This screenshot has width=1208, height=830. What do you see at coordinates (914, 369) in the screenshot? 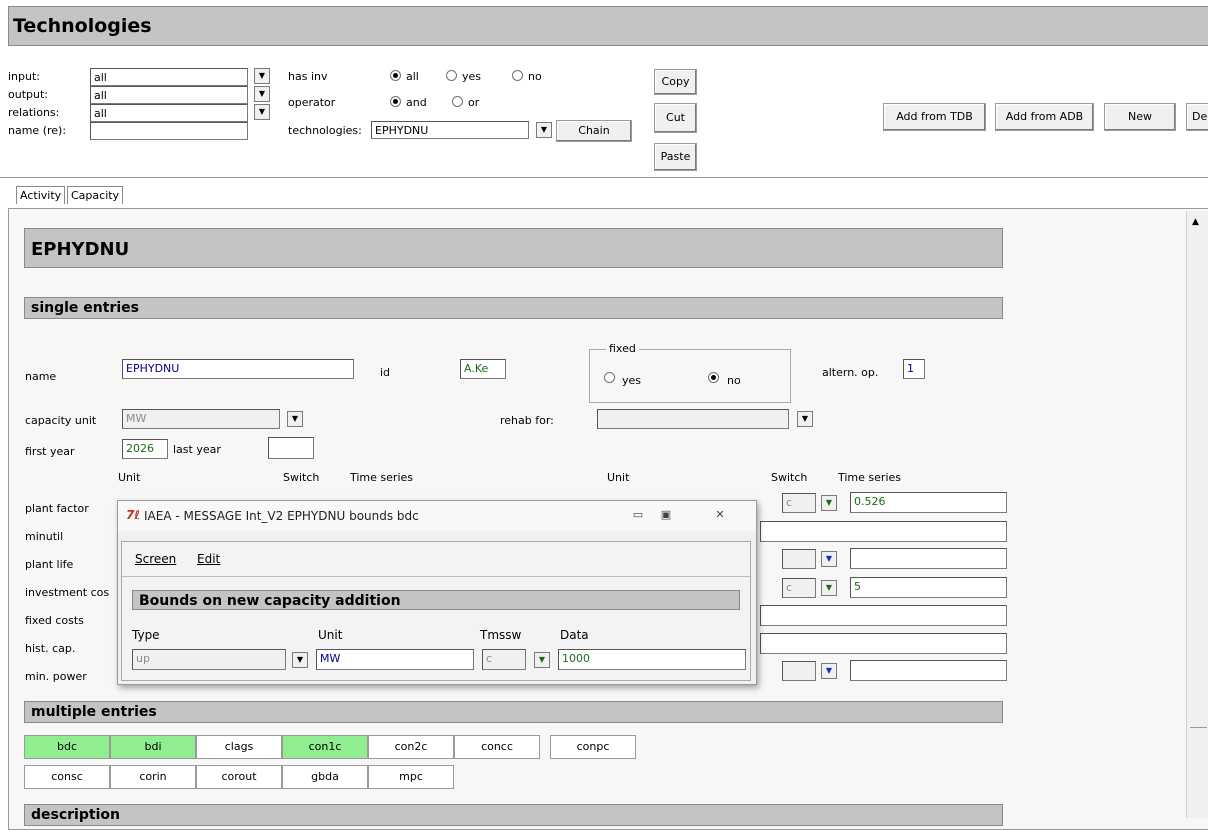
I see `altern-op-input: 1` at bounding box center [914, 369].